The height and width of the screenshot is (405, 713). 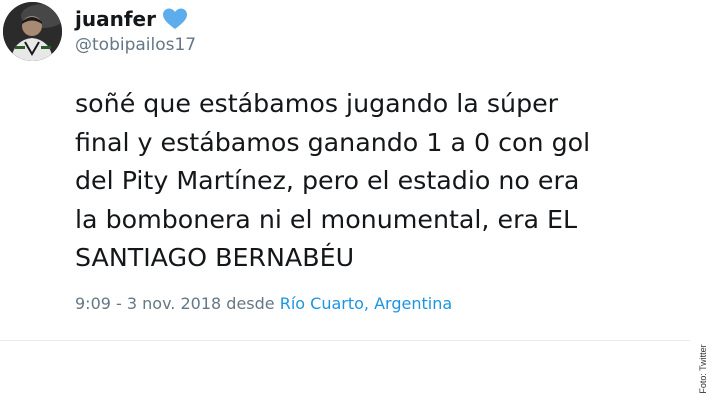 I want to click on author-row: juanfer, so click(x=131, y=19).